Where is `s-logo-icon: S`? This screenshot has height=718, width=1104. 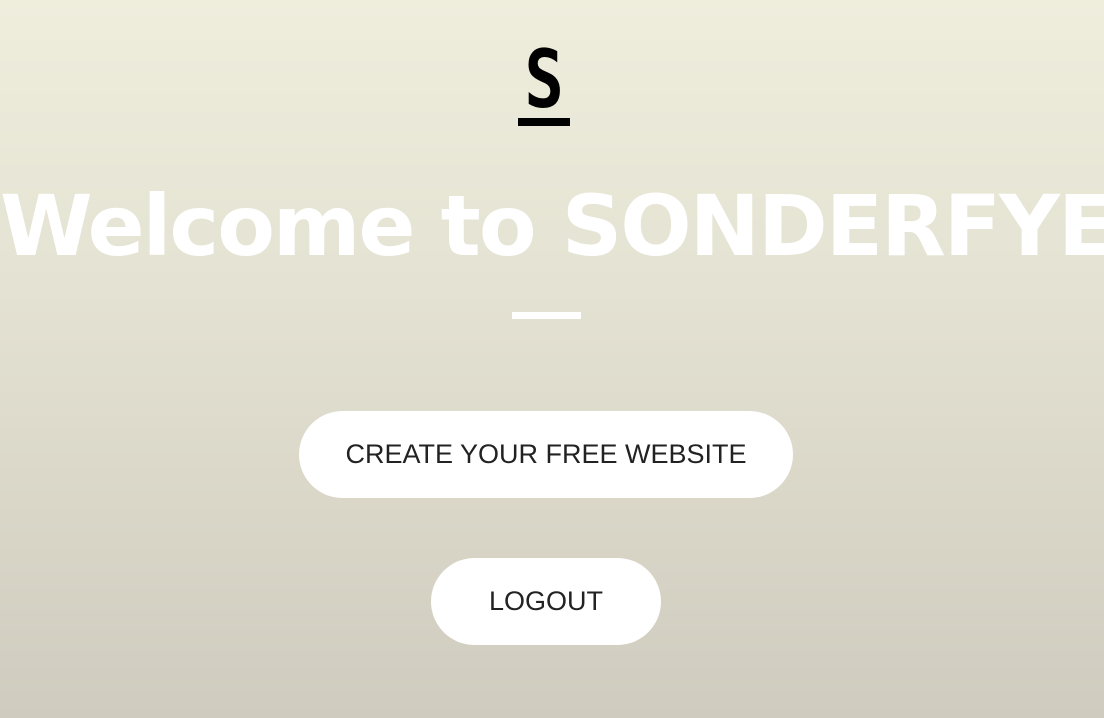
s-logo-icon: S is located at coordinates (544, 79).